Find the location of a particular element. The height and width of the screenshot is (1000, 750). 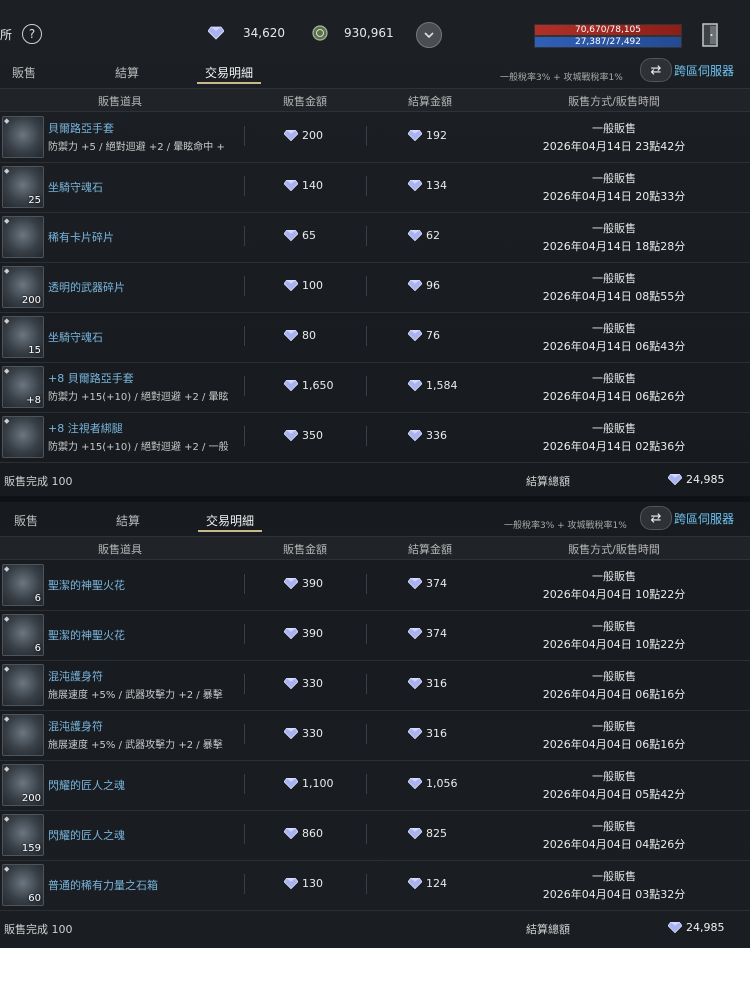

active-tab-indicator is located at coordinates (229, 83).